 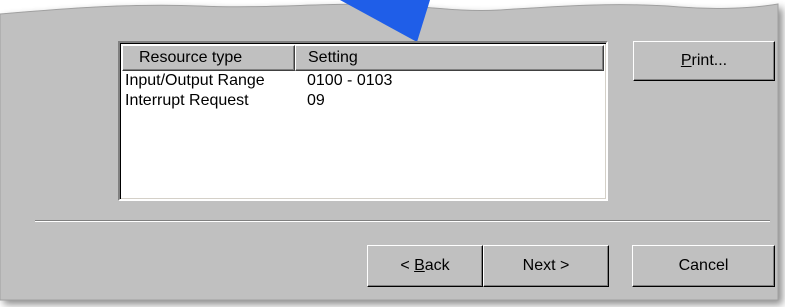 What do you see at coordinates (208, 58) in the screenshot?
I see `column-header-resource-type: Resource type` at bounding box center [208, 58].